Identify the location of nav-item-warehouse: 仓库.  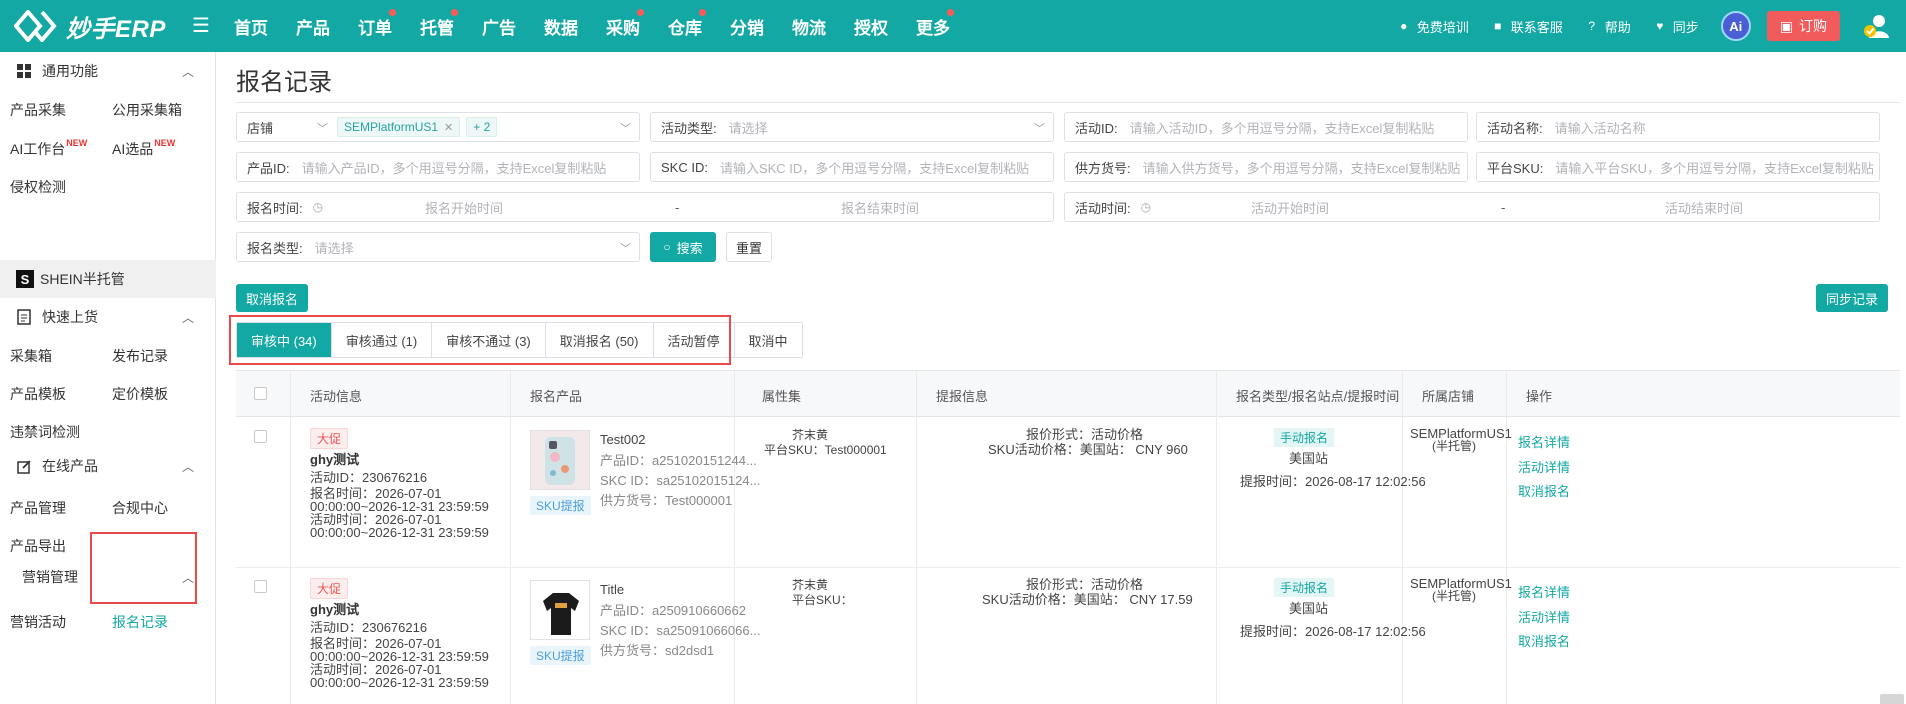
(685, 23).